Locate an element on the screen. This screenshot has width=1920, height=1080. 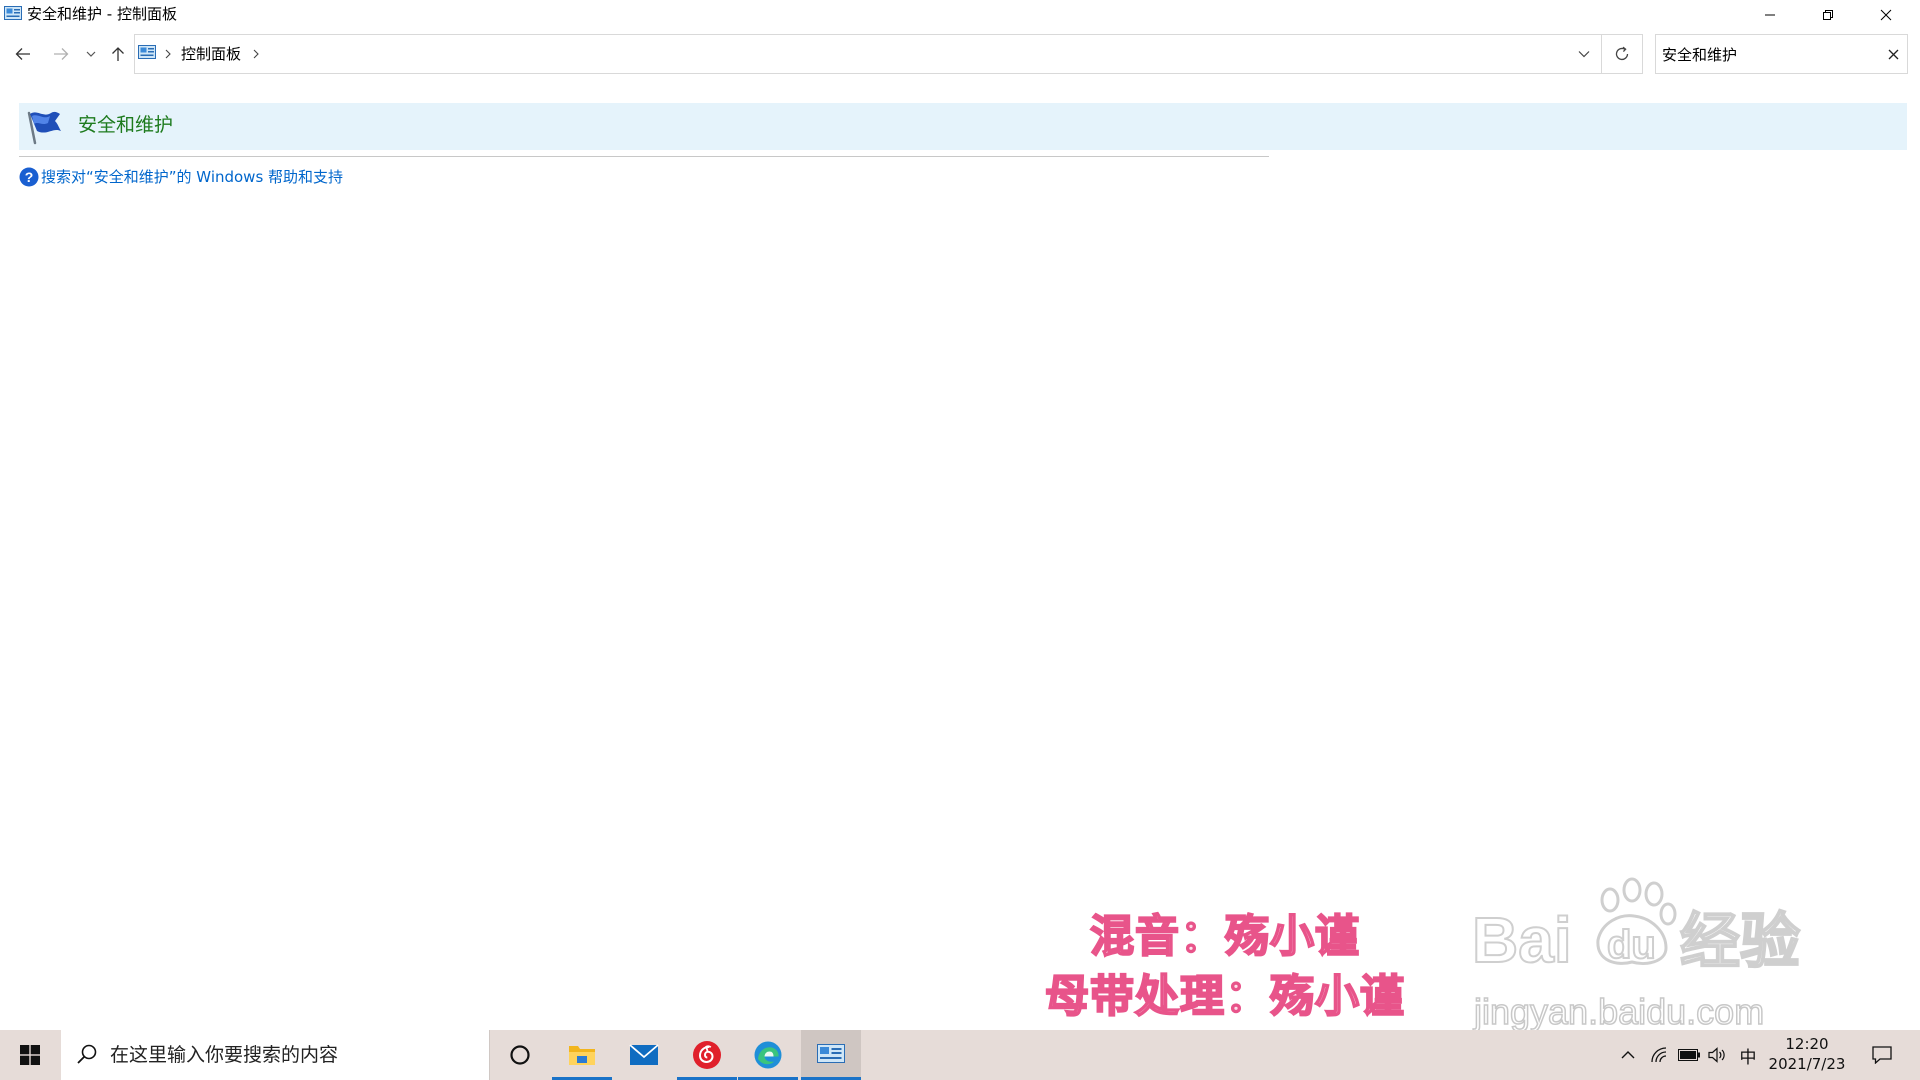
taskbar: 在这里输入你要搜索的内容 中 12:20 2021/7/23 is located at coordinates (960, 1055).